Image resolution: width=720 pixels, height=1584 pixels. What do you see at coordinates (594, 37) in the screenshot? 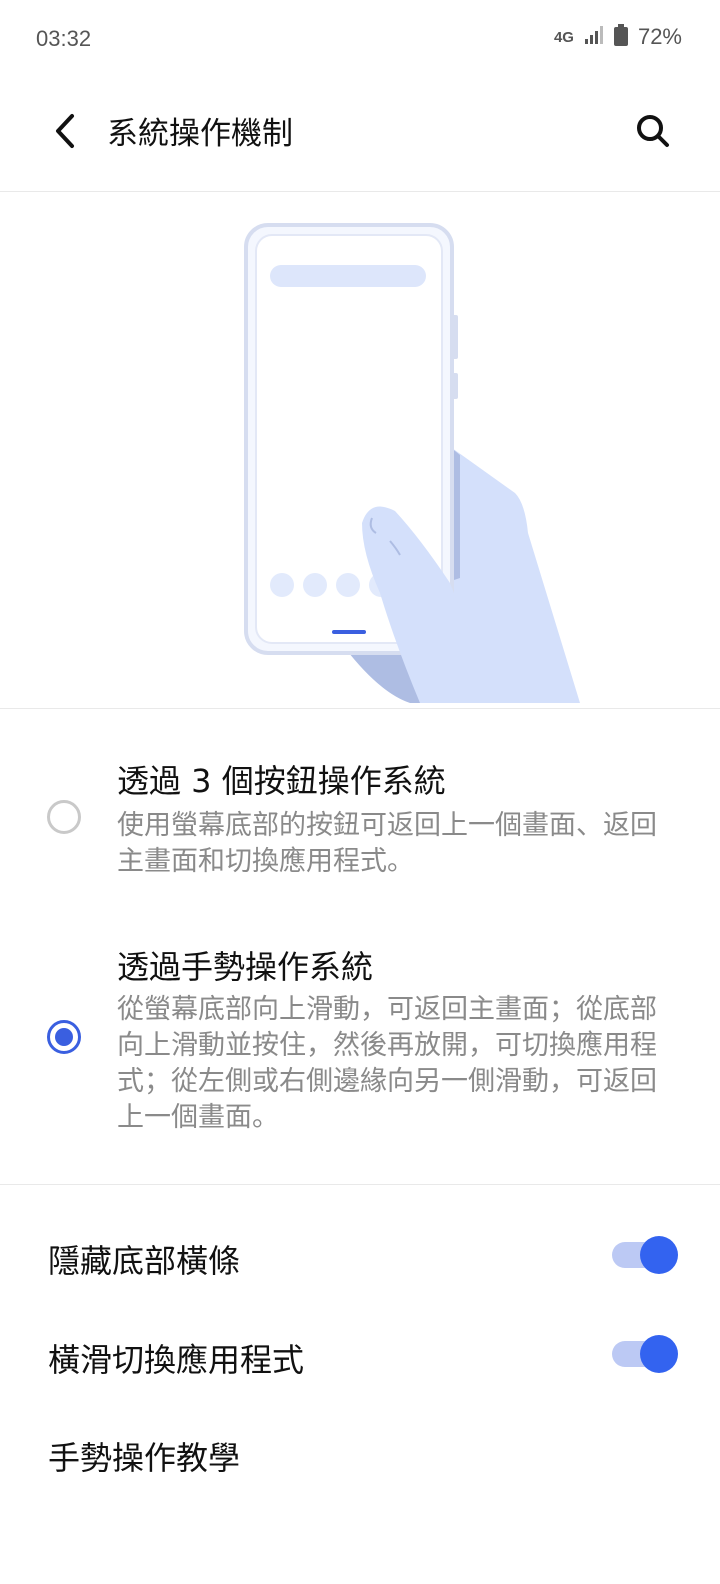
I see `signal-icon` at bounding box center [594, 37].